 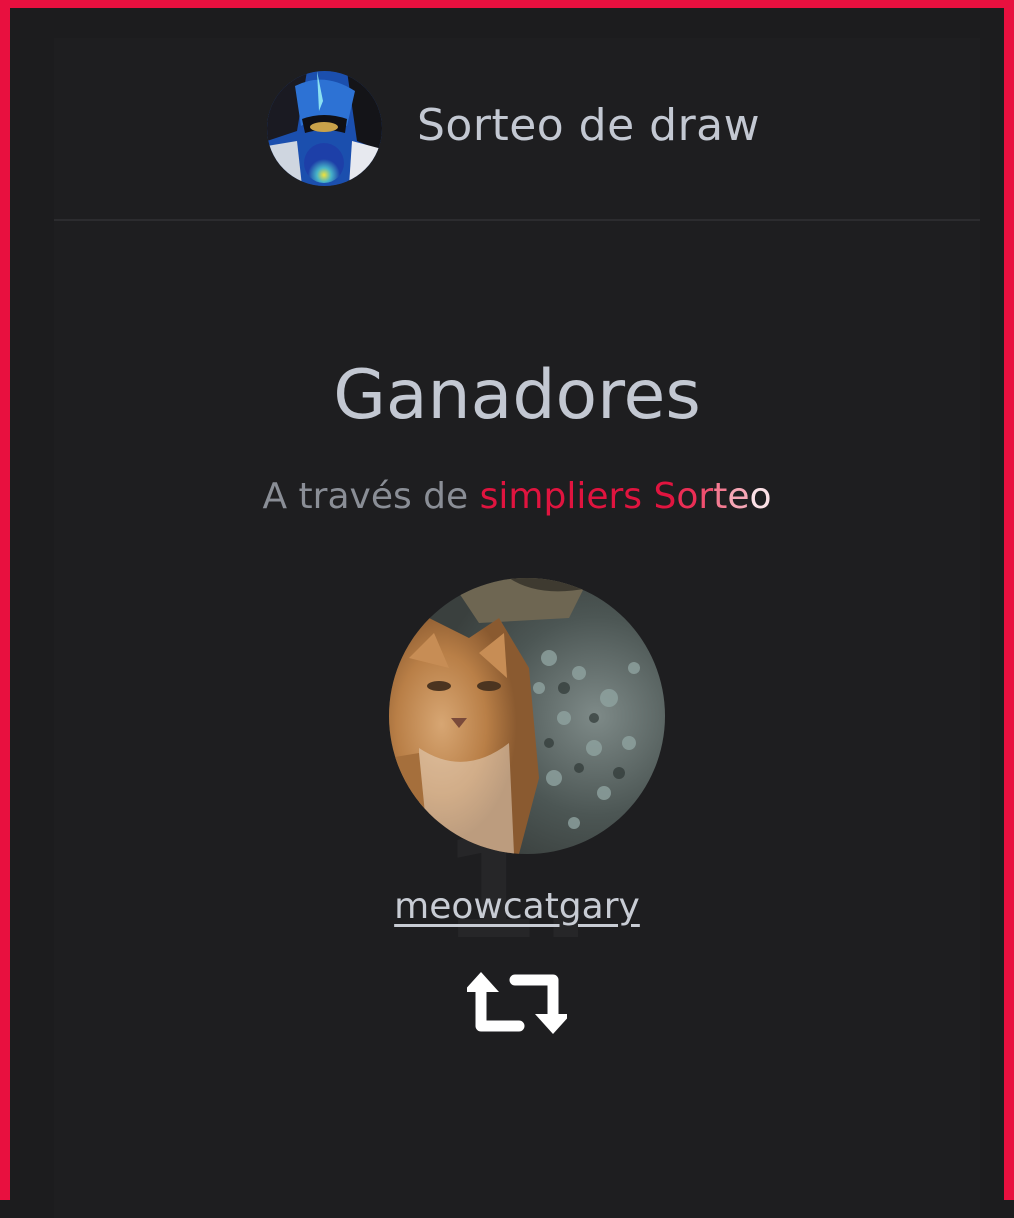 What do you see at coordinates (706, 496) in the screenshot?
I see `subtitle-letter: r` at bounding box center [706, 496].